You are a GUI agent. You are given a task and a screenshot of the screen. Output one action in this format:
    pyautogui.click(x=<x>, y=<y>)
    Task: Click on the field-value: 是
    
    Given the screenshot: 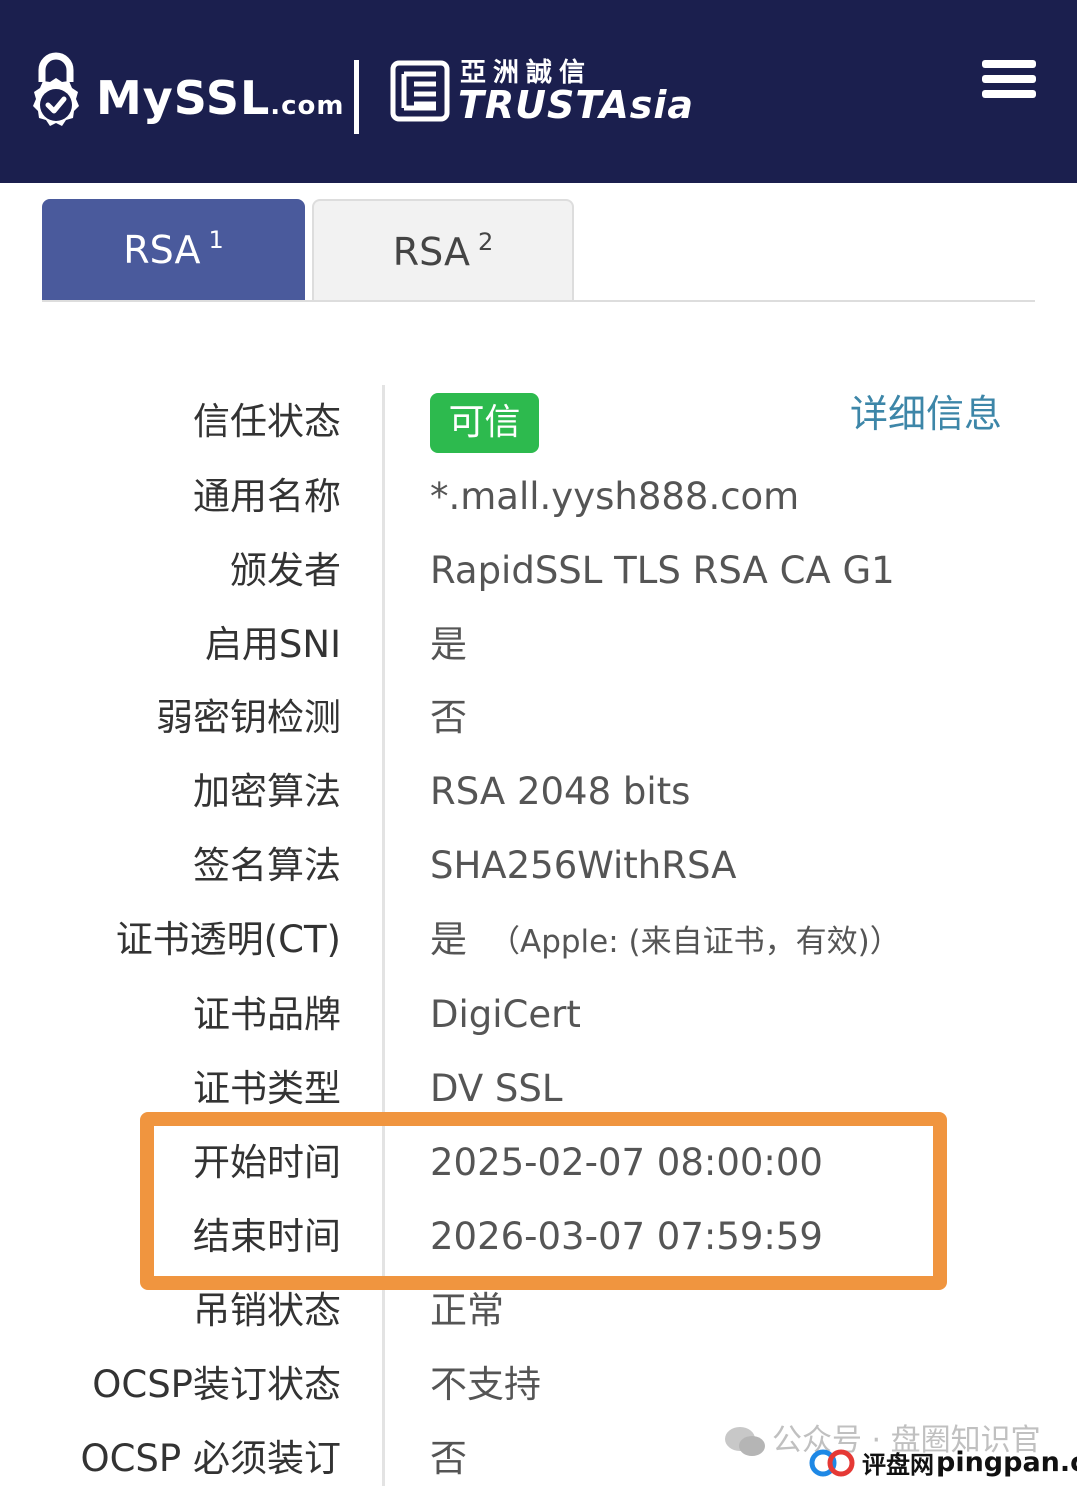 What is the action you would take?
    pyautogui.click(x=448, y=644)
    